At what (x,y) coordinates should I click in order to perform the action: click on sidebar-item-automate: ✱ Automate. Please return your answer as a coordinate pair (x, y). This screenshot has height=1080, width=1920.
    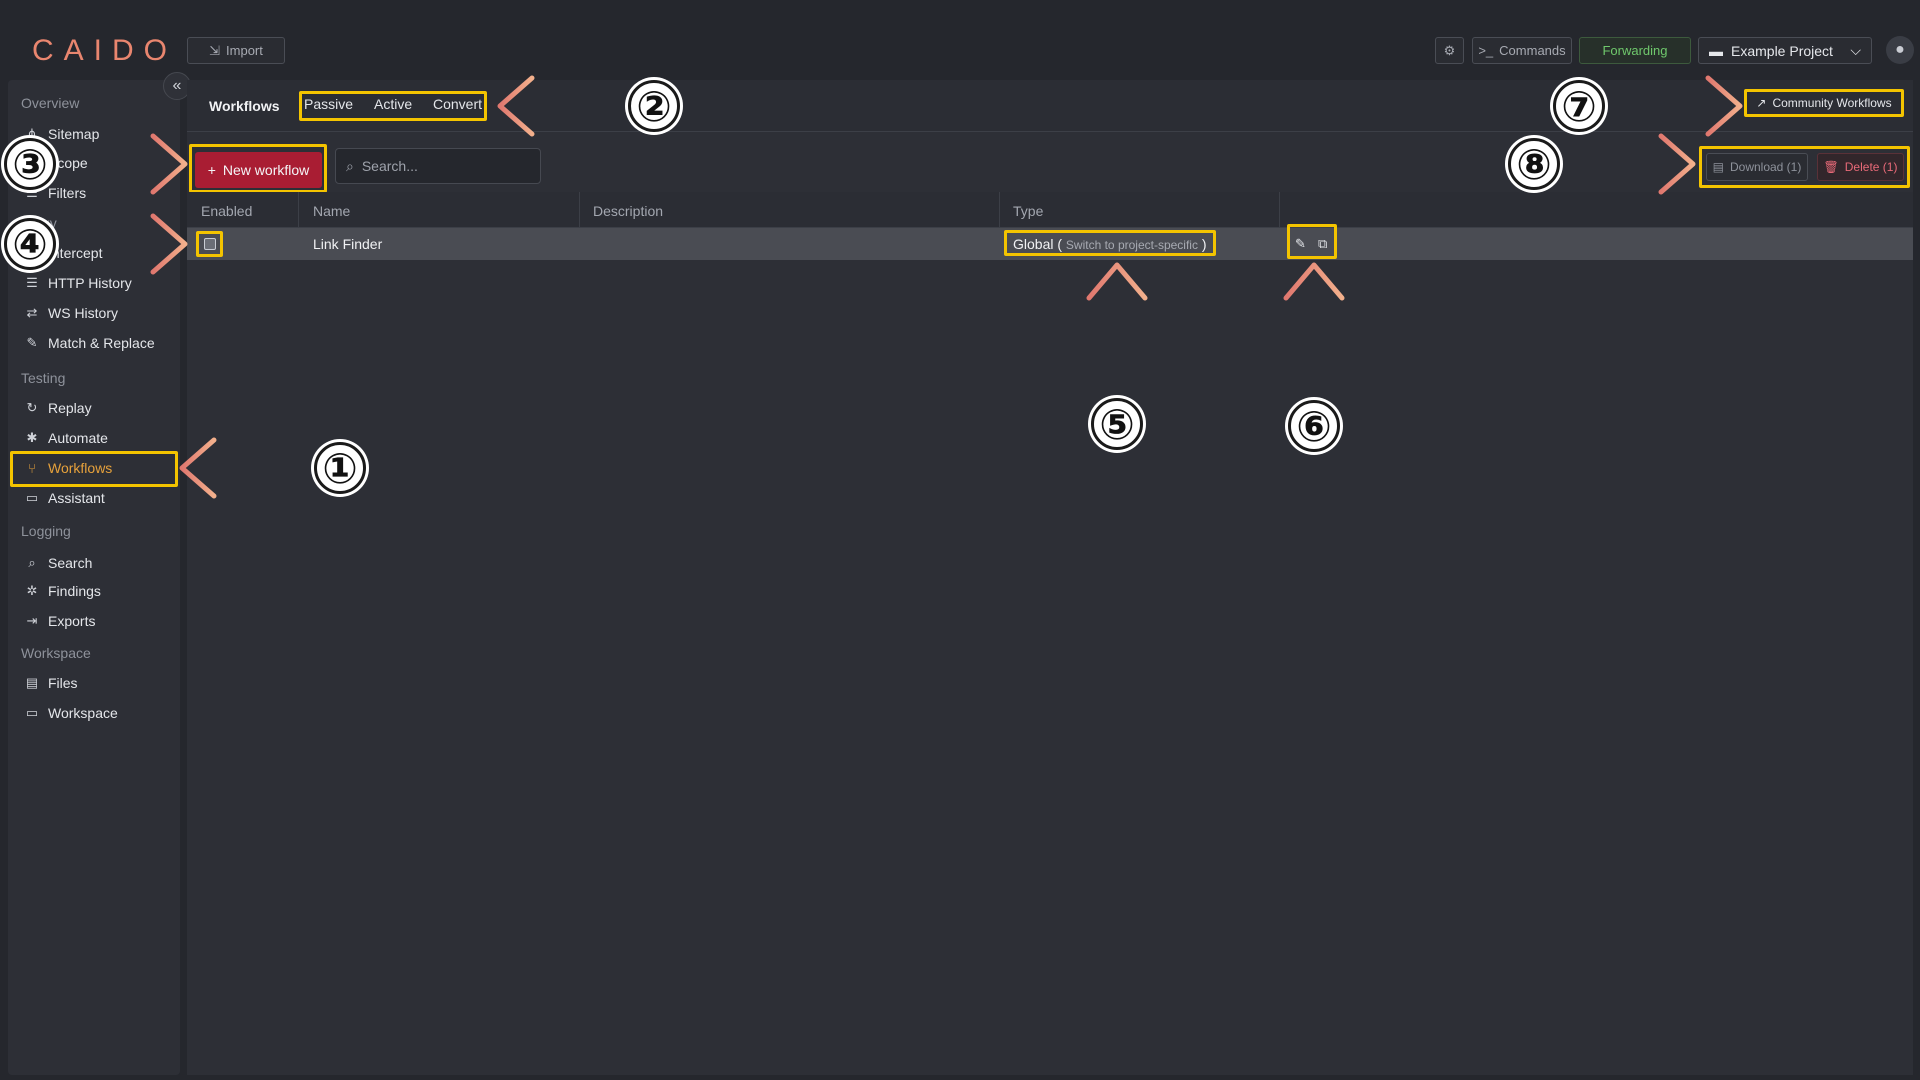
    Looking at the image, I should click on (66, 438).